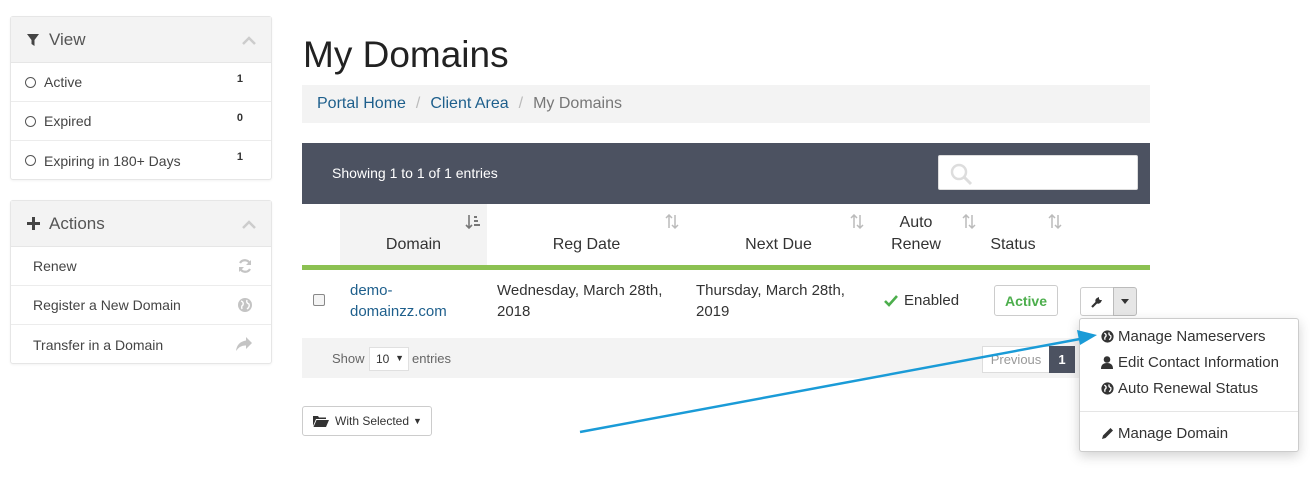 Image resolution: width=1310 pixels, height=483 pixels. What do you see at coordinates (580, 290) in the screenshot?
I see `reg-date-line1: Wednesday, March 28th,` at bounding box center [580, 290].